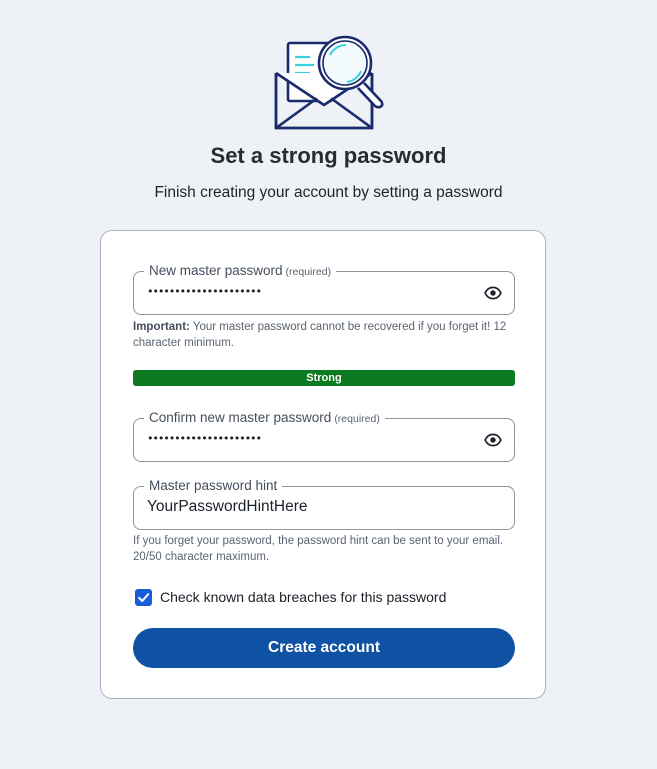 Image resolution: width=657 pixels, height=769 pixels. What do you see at coordinates (324, 648) in the screenshot?
I see `create-account-button: Create account` at bounding box center [324, 648].